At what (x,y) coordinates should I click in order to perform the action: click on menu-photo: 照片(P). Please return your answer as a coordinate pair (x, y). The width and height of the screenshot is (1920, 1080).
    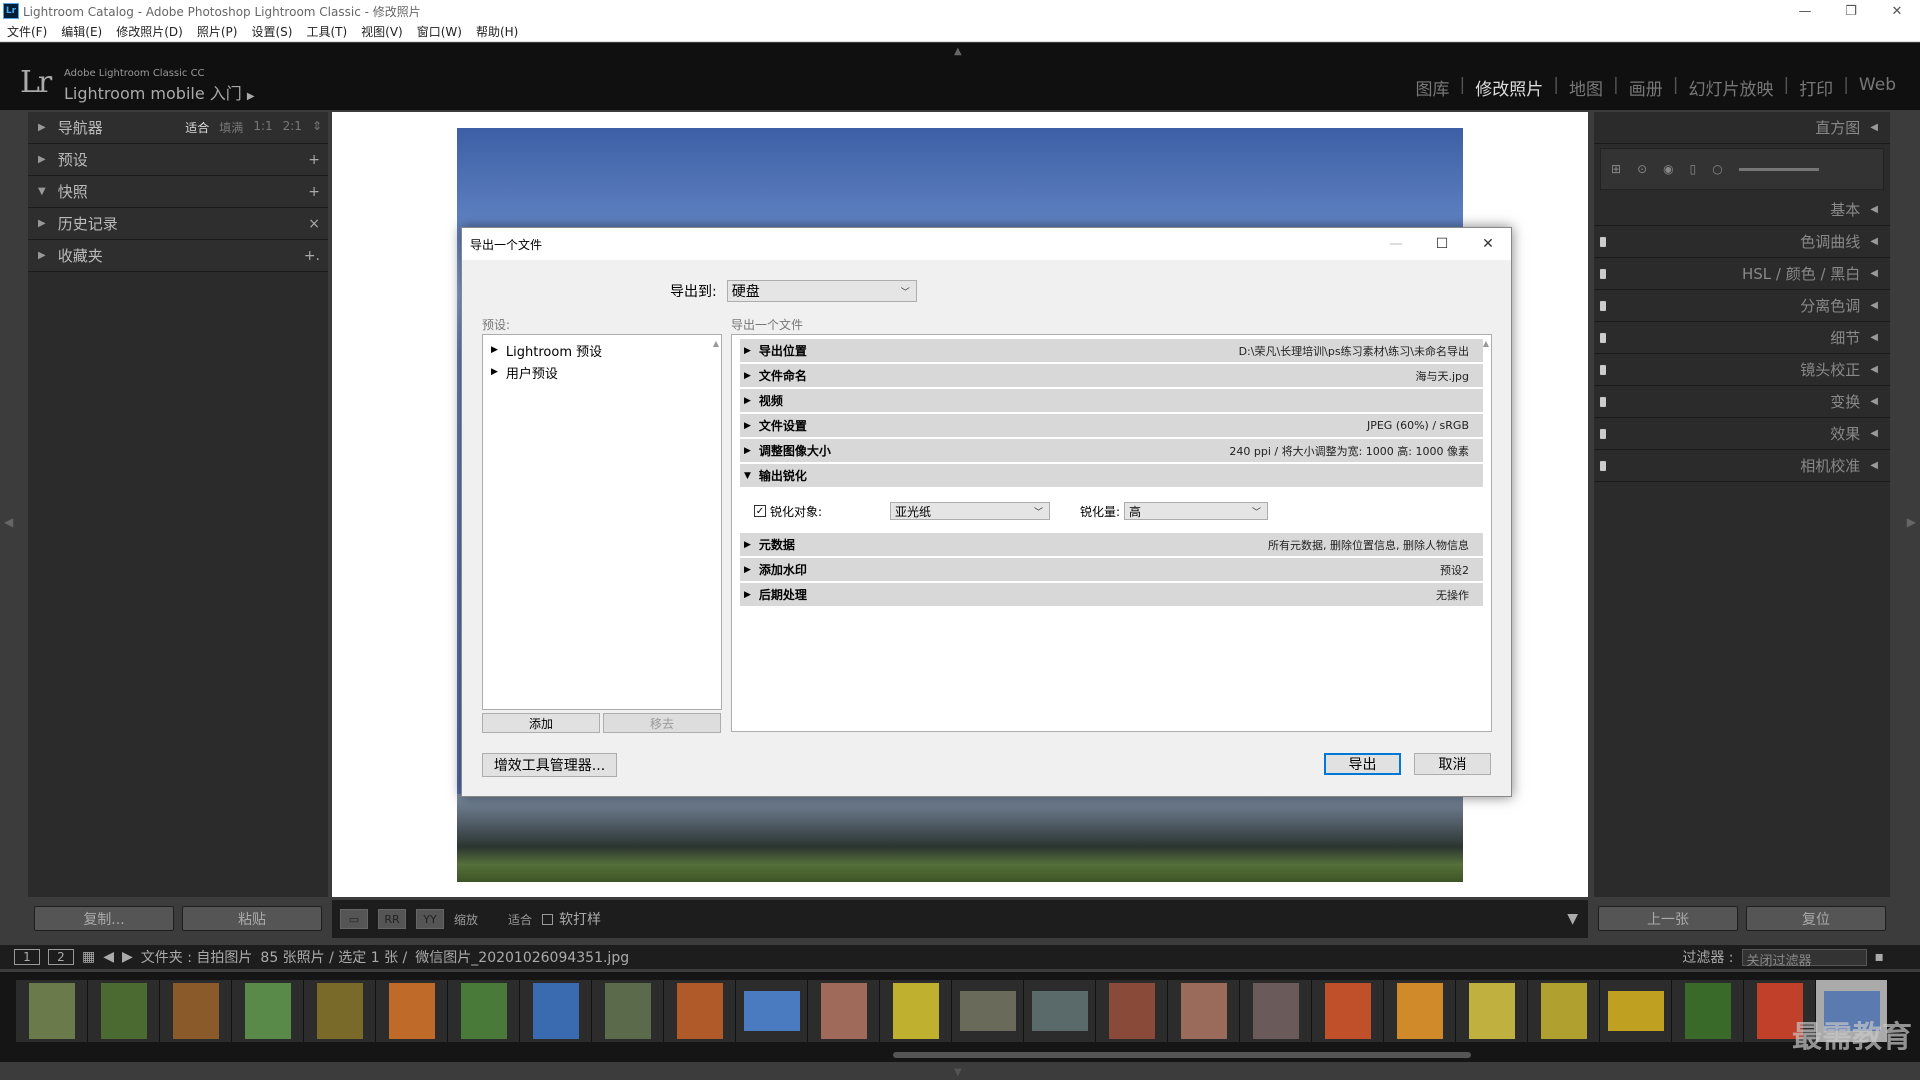
    Looking at the image, I should click on (217, 31).